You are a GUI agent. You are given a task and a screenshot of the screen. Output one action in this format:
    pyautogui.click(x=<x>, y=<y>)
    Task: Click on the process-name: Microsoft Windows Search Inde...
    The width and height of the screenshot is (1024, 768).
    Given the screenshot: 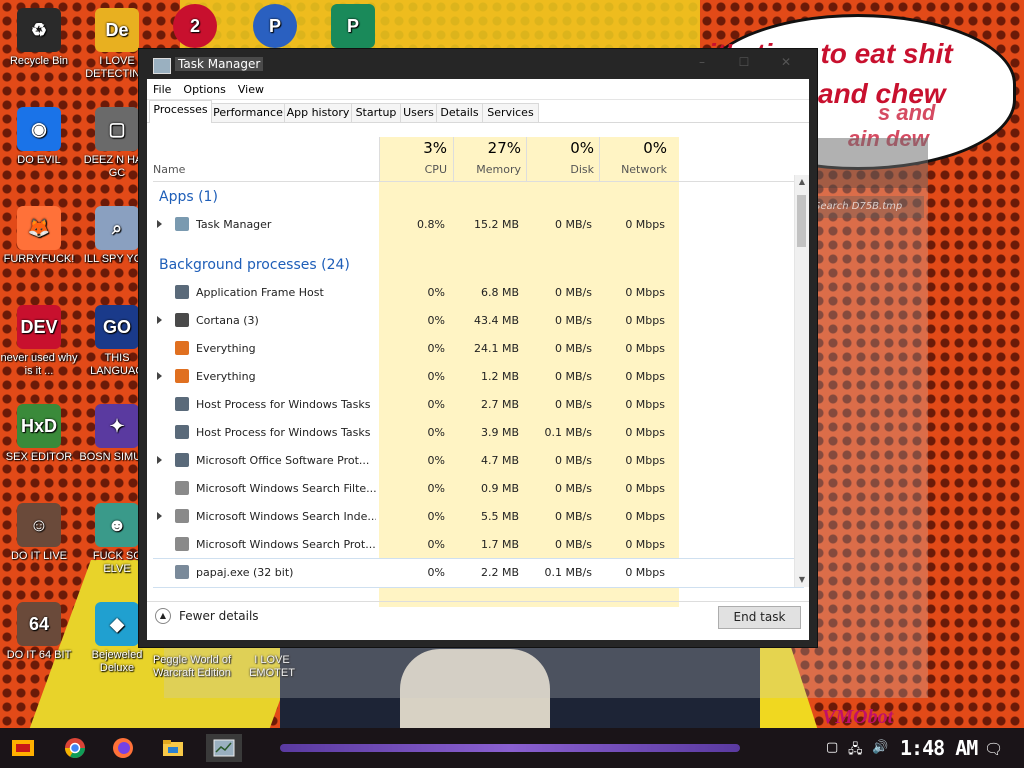 What is the action you would take?
    pyautogui.click(x=286, y=516)
    